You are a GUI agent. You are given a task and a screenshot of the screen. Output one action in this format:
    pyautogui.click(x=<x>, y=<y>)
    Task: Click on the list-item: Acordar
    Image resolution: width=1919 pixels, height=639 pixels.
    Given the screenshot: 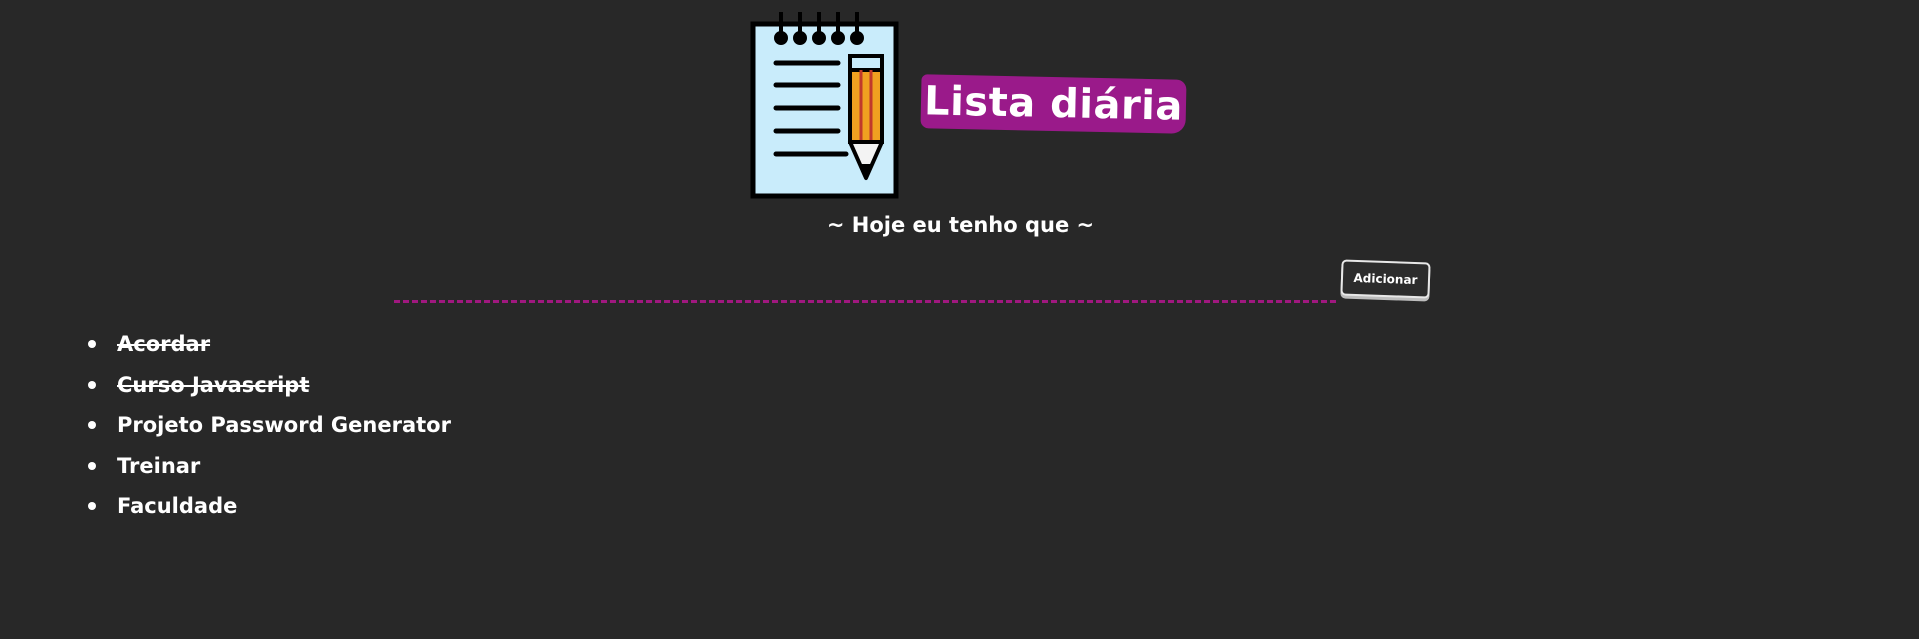 What is the action you would take?
    pyautogui.click(x=269, y=346)
    